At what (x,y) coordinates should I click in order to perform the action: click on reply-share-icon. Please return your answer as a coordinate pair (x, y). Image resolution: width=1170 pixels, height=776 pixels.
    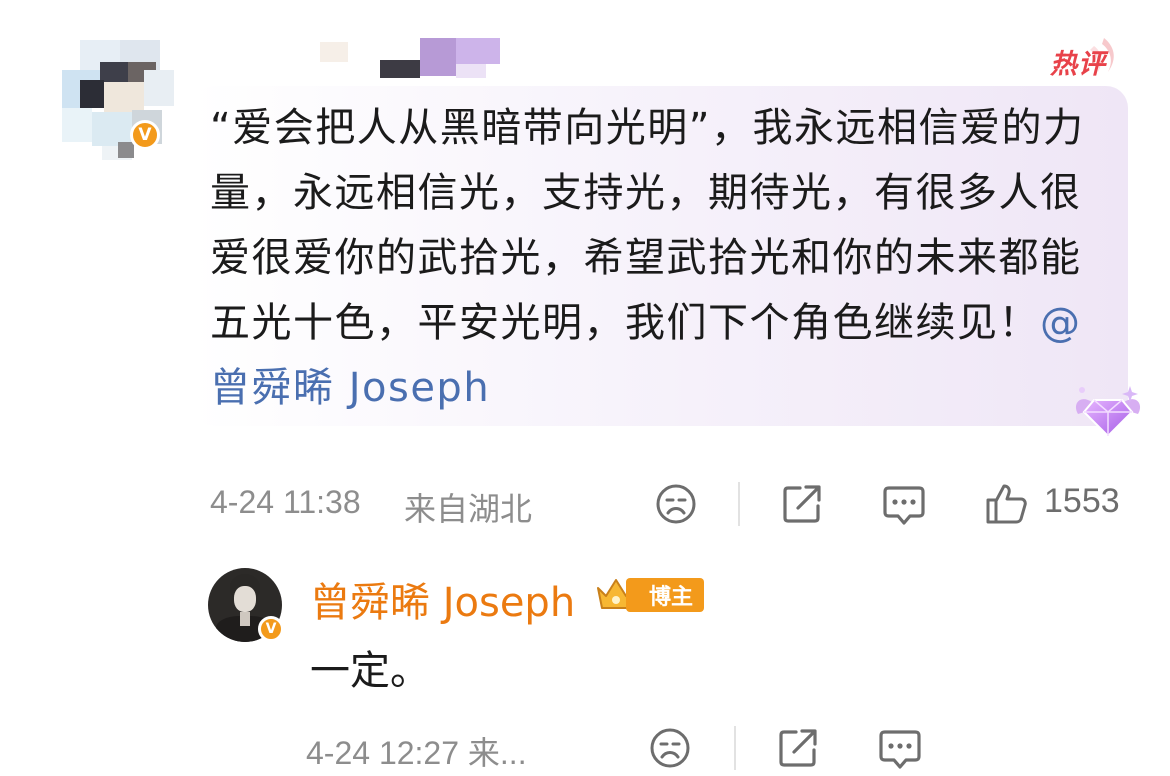
    Looking at the image, I should click on (798, 748).